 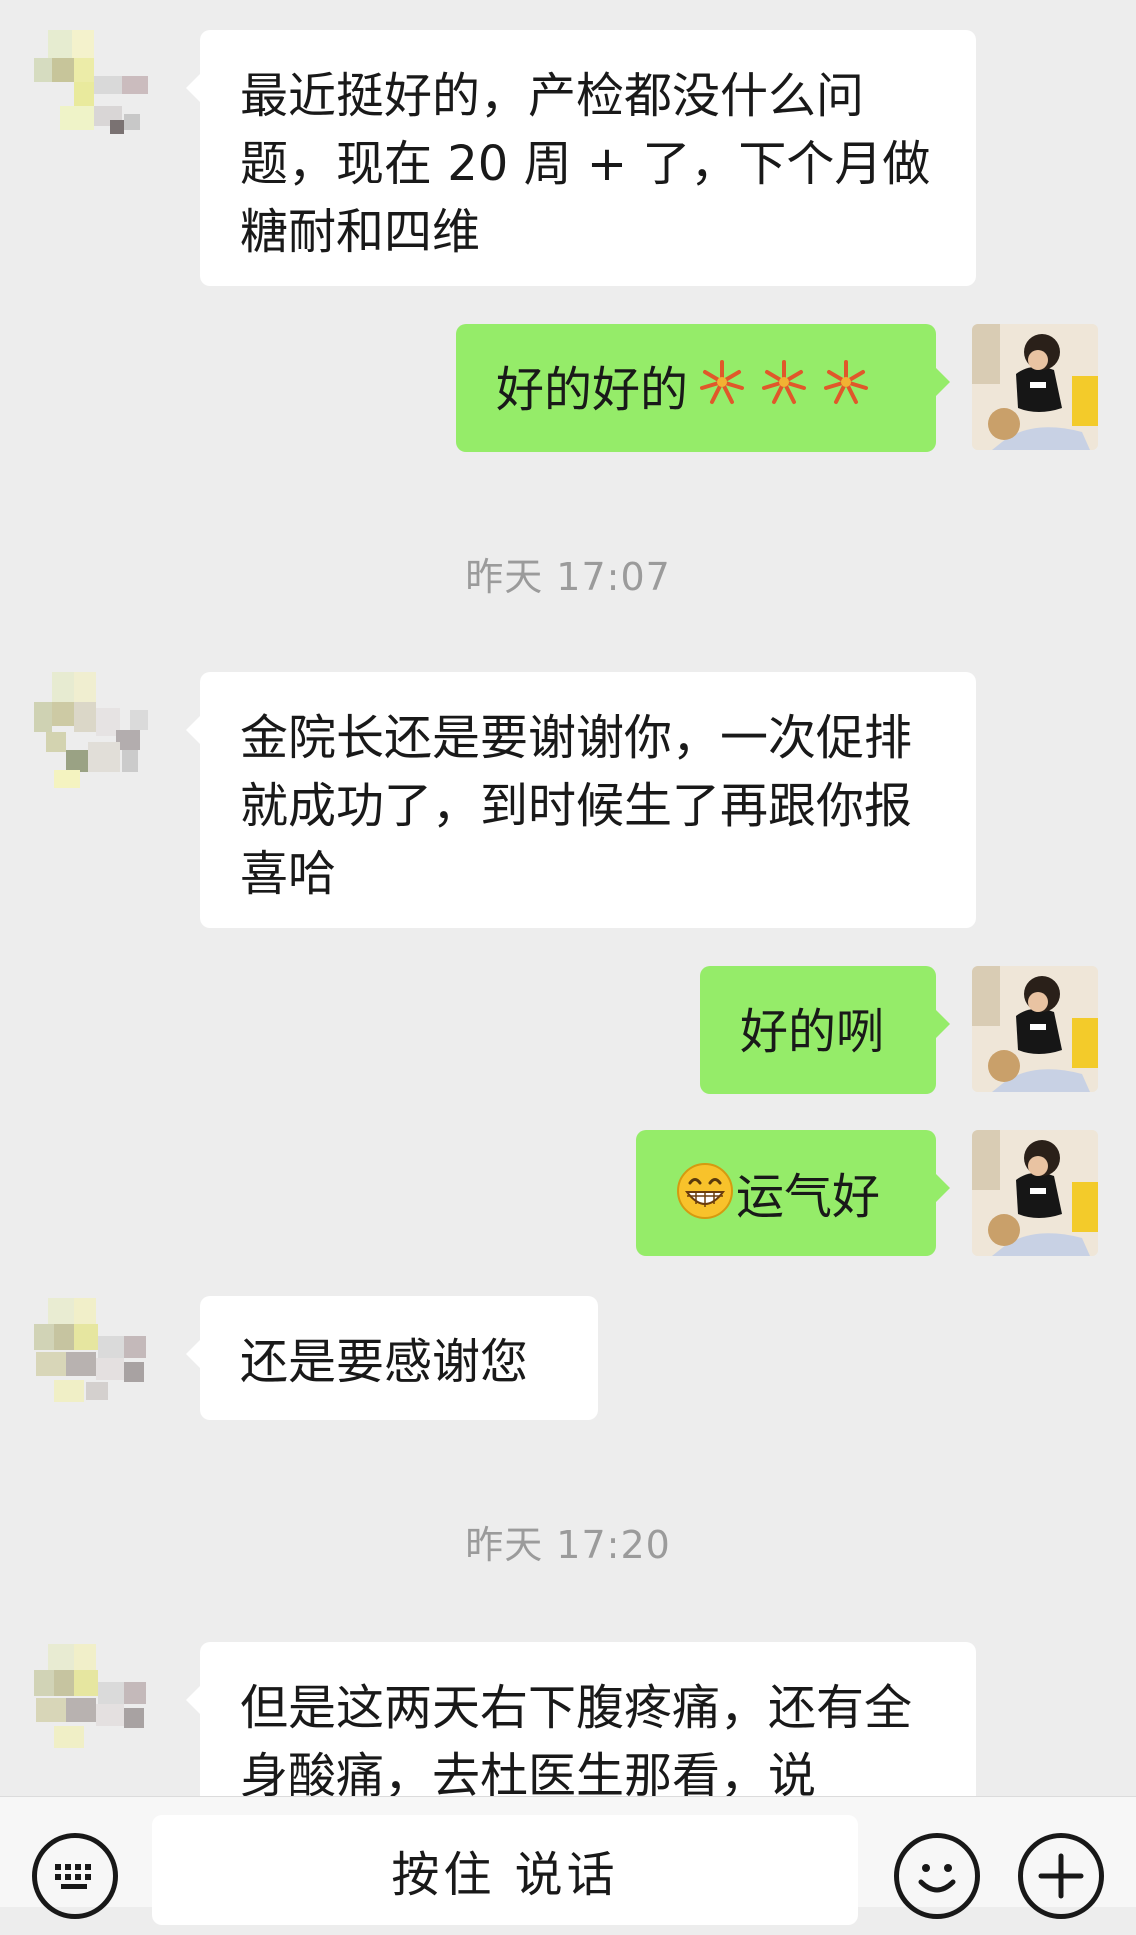 I want to click on message-text: 但是这两天右下腹疼痛，还有全身酸痛，去杜医生那看，说, so click(x=576, y=1738).